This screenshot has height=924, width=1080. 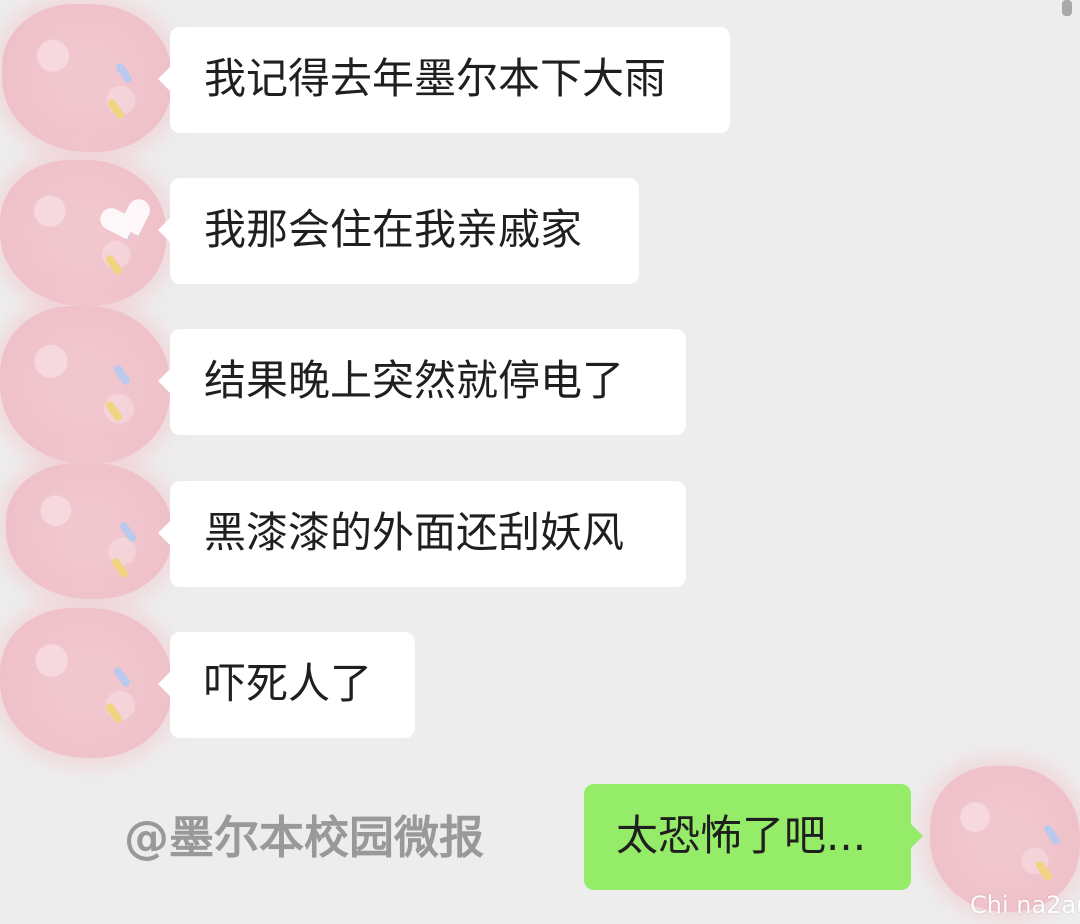 I want to click on message-bubble-2: 我那会住在我亲戚家, so click(x=398, y=231).